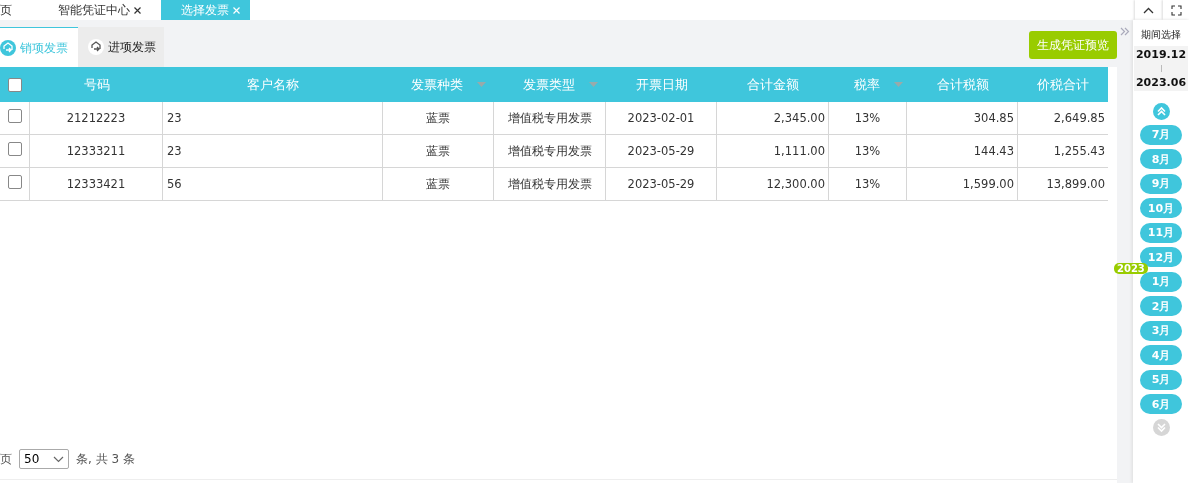 Image resolution: width=1189 pixels, height=483 pixels. I want to click on month-button: 8月, so click(1161, 159).